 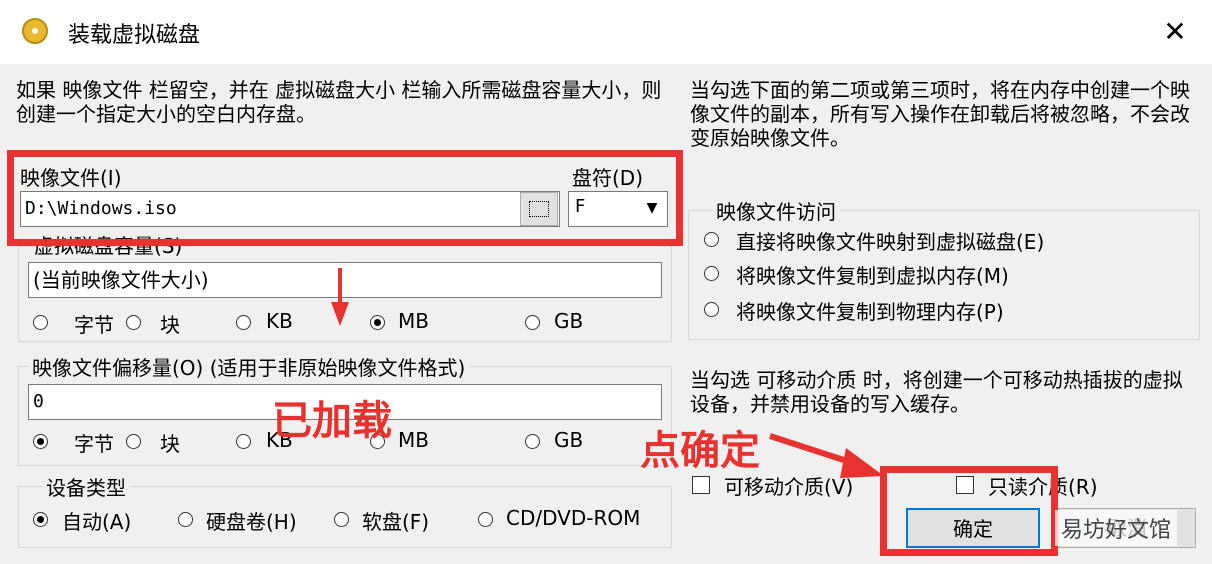 What do you see at coordinates (332, 421) in the screenshot?
I see `loaded-annotation: 已加载` at bounding box center [332, 421].